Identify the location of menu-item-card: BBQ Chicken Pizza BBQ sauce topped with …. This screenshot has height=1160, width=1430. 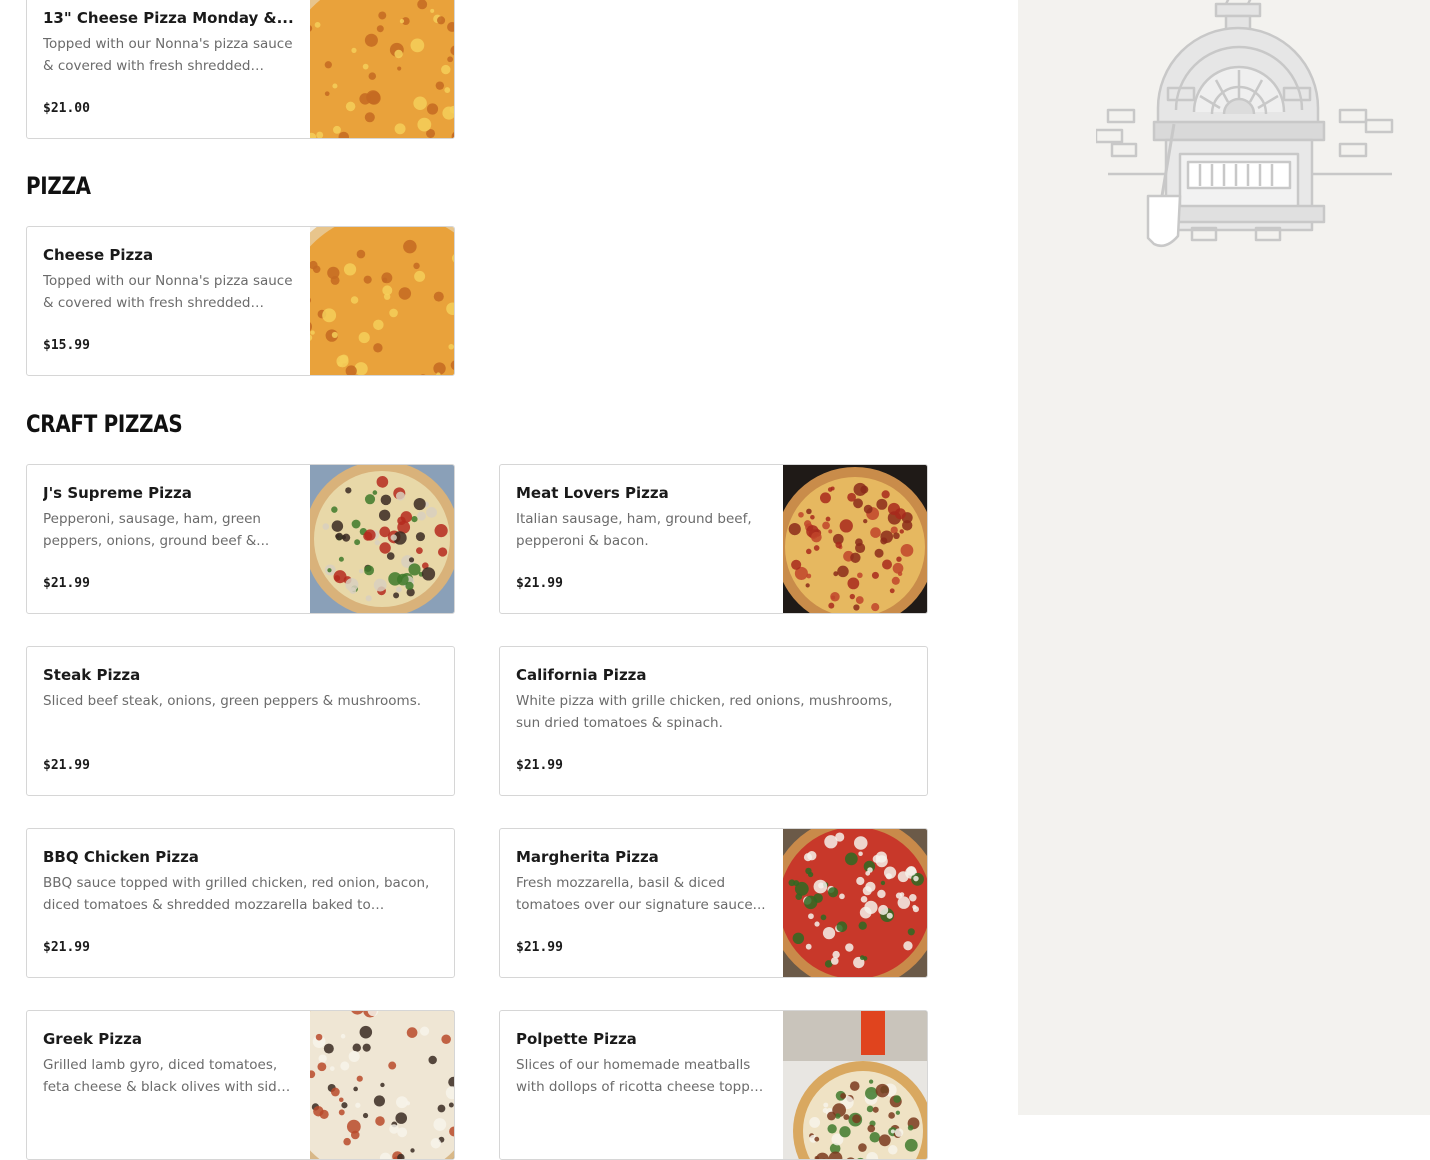
(240, 903).